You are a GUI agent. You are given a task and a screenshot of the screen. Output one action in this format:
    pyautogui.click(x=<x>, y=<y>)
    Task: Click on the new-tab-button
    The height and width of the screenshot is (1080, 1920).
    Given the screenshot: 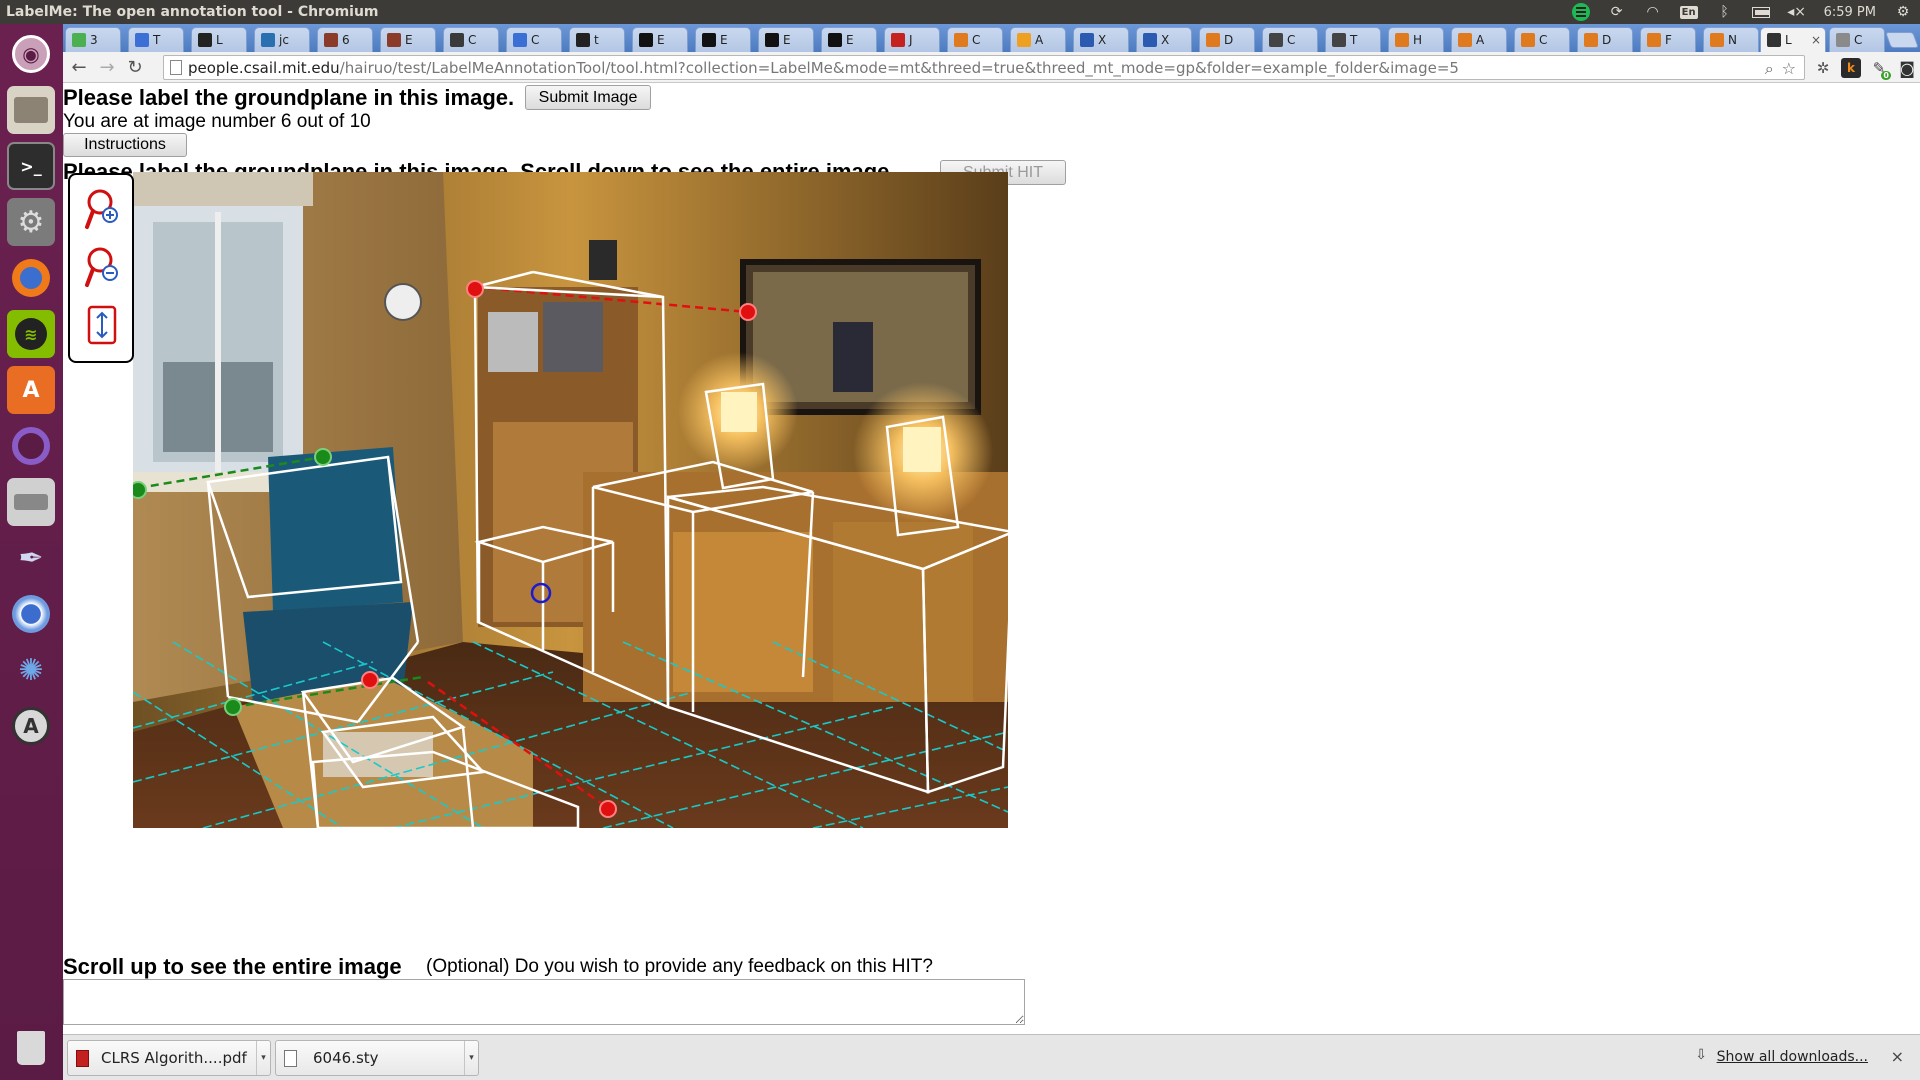 What is the action you would take?
    pyautogui.click(x=1902, y=40)
    